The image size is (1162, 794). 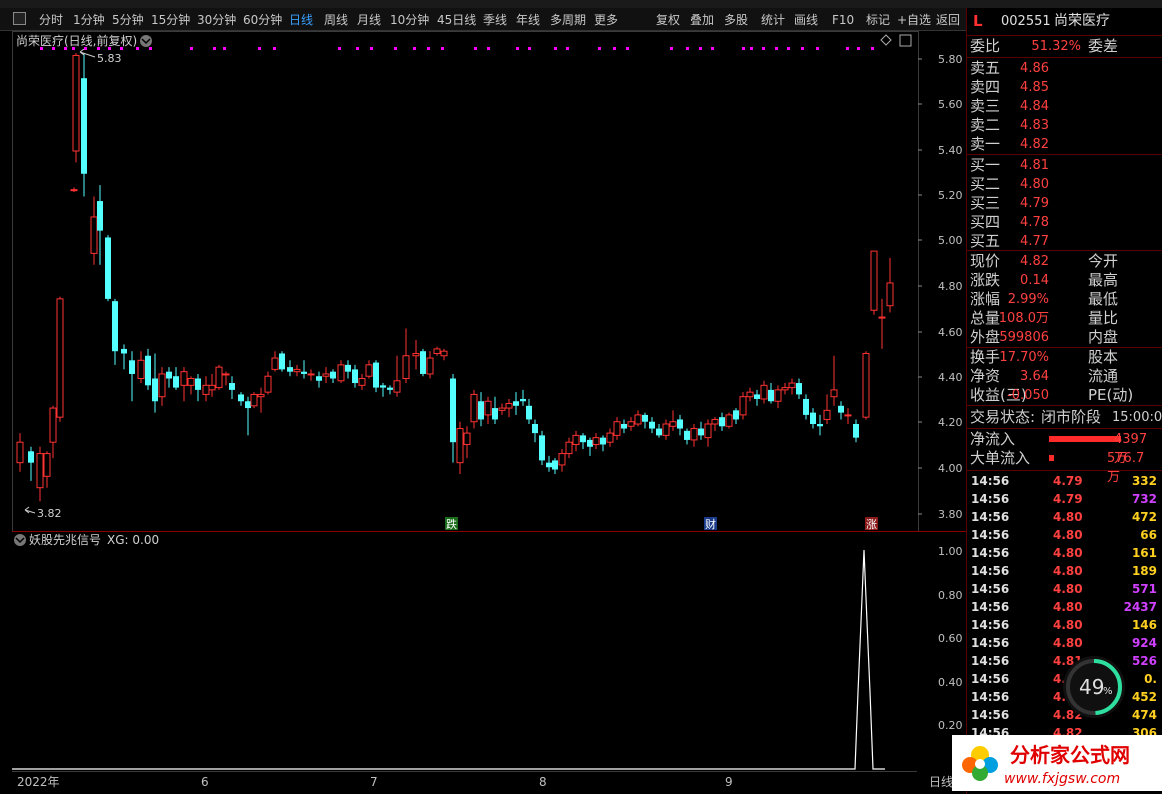 What do you see at coordinates (1064, 643) in the screenshot?
I see `trade-row: 14:56 4.80 924` at bounding box center [1064, 643].